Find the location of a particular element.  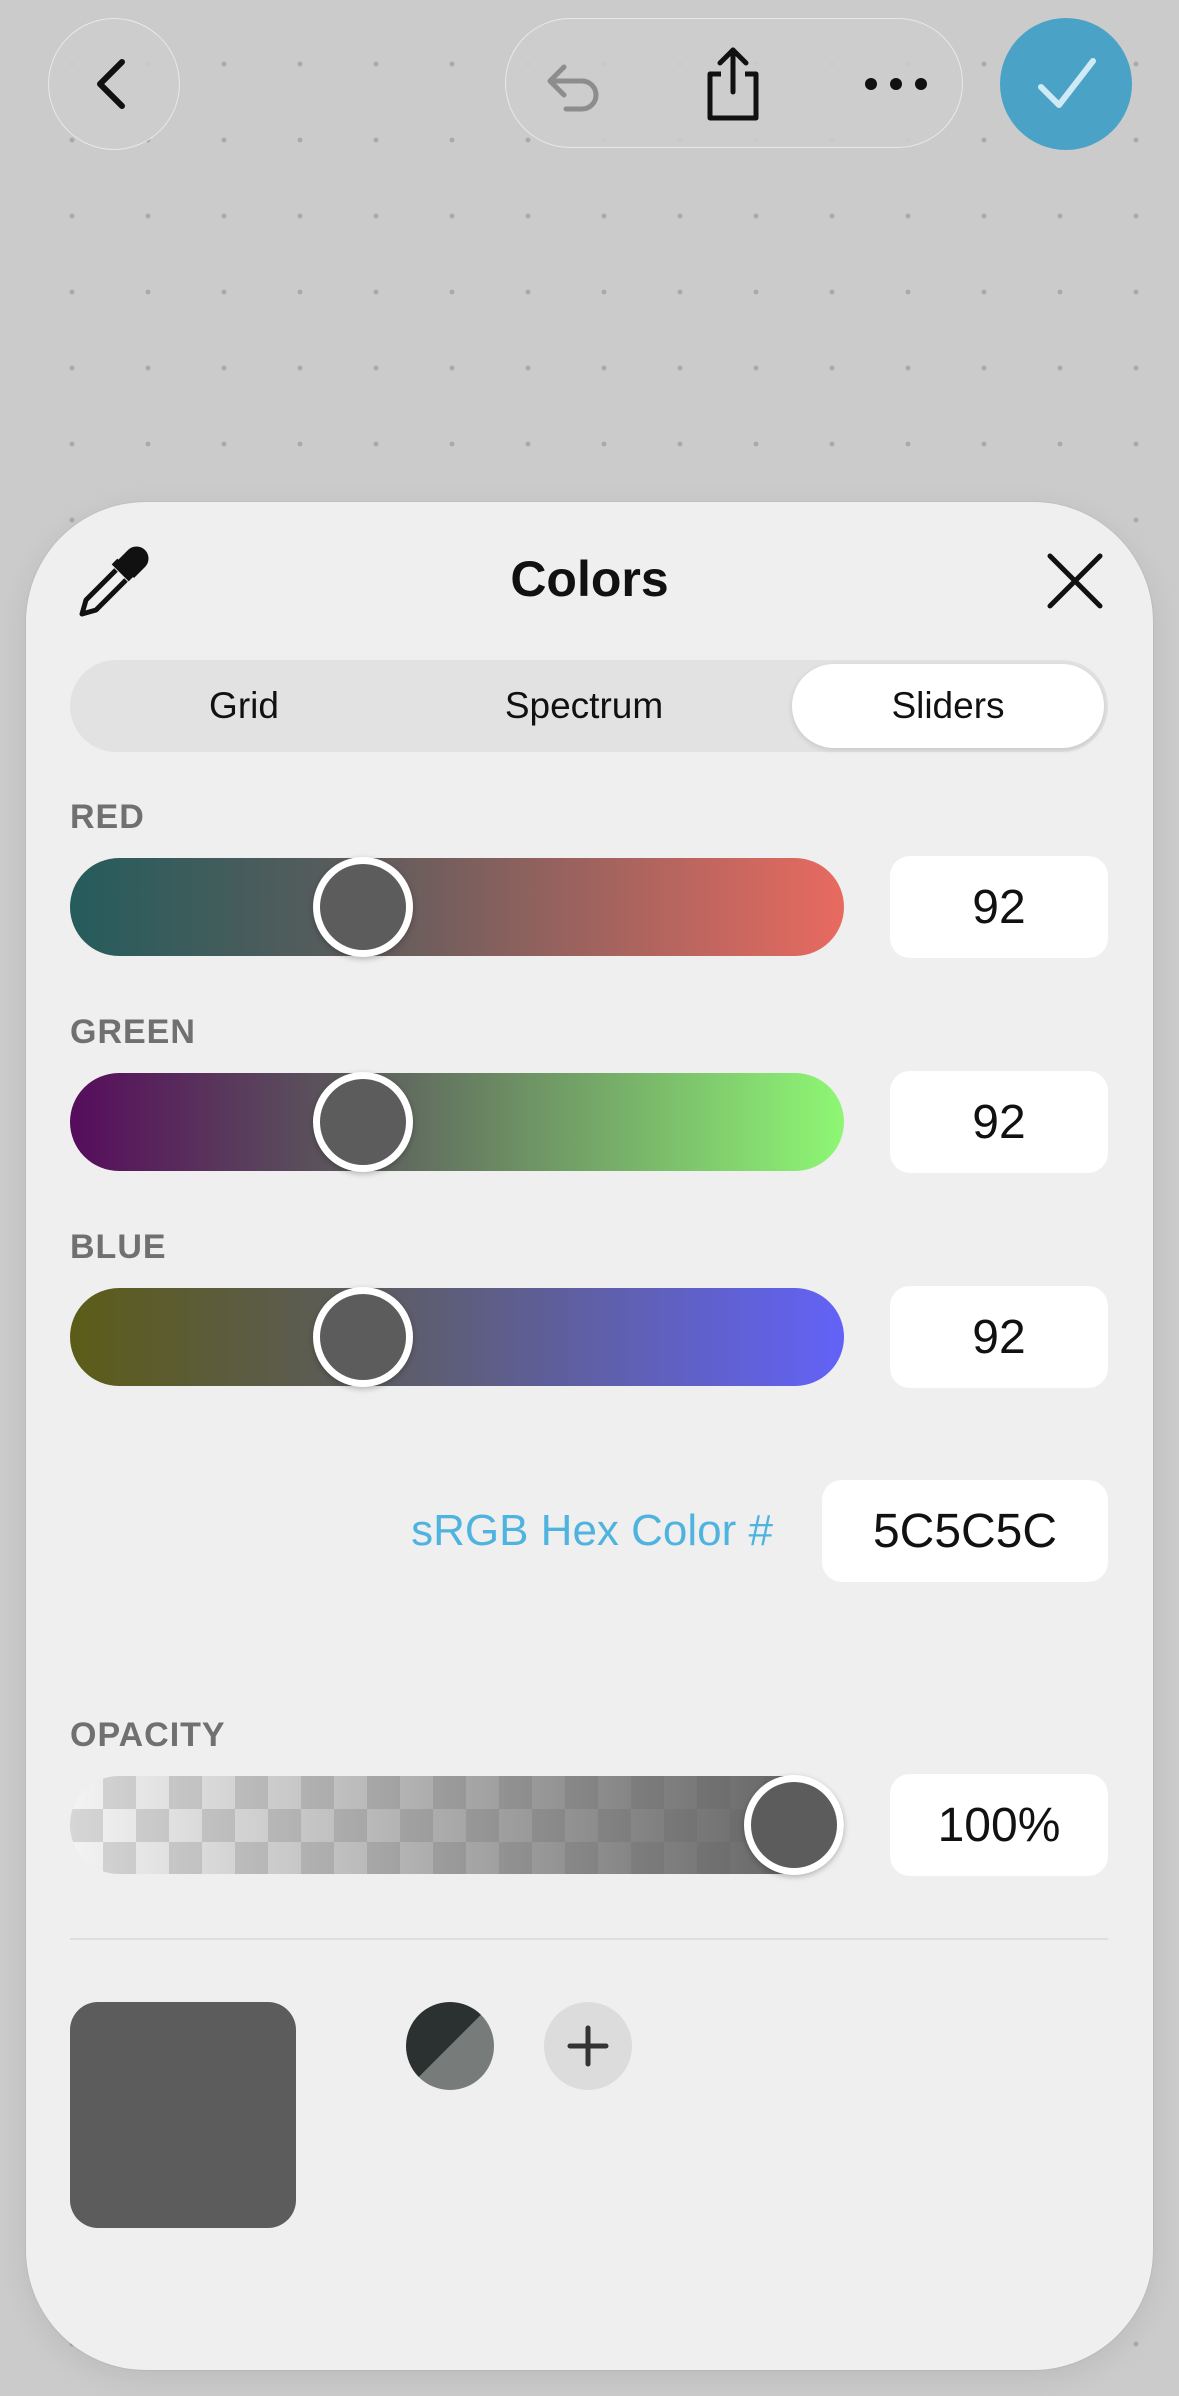

blue-value-field: 92 is located at coordinates (999, 1337).